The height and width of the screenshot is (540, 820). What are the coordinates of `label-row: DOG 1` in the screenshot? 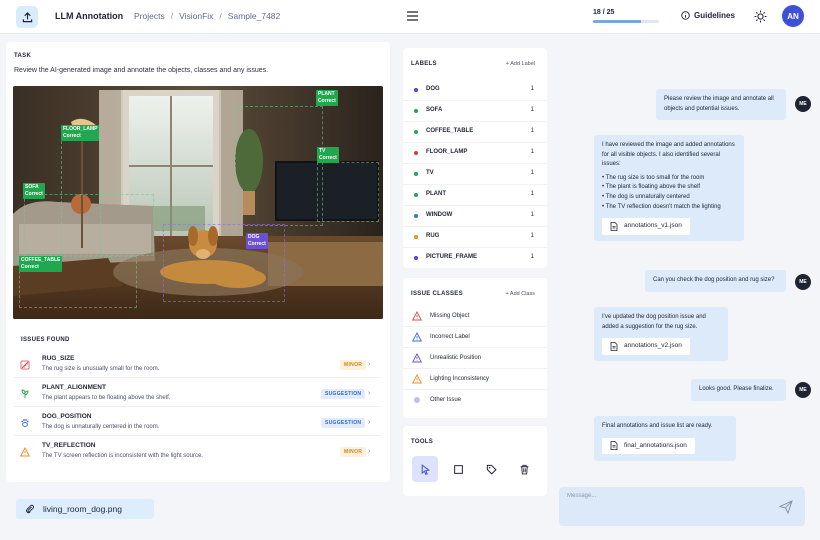 It's located at (475, 90).